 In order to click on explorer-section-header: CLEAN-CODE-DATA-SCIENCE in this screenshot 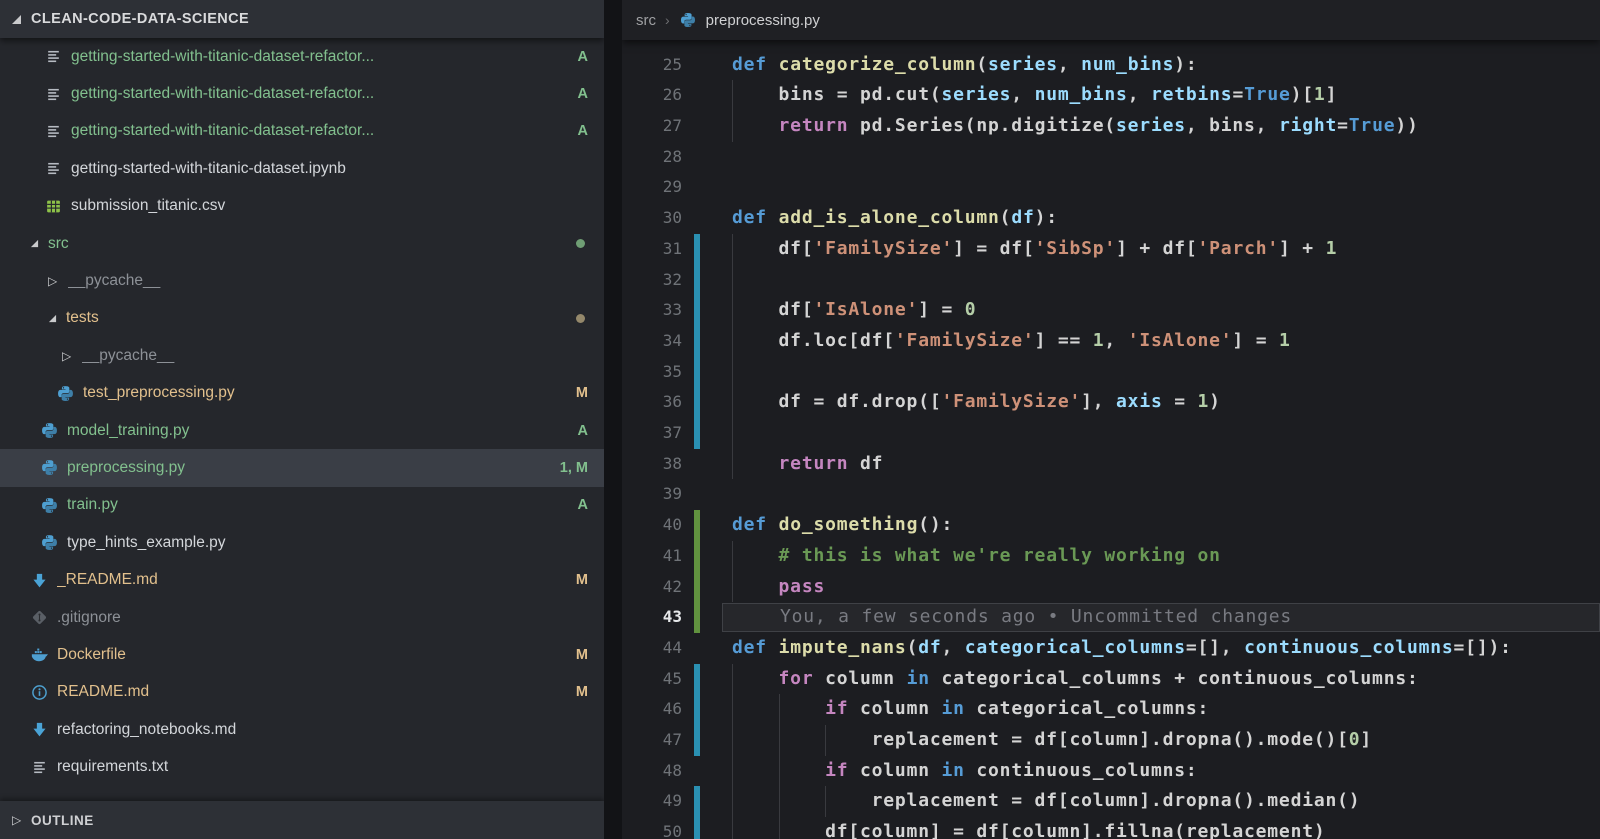, I will do `click(302, 19)`.